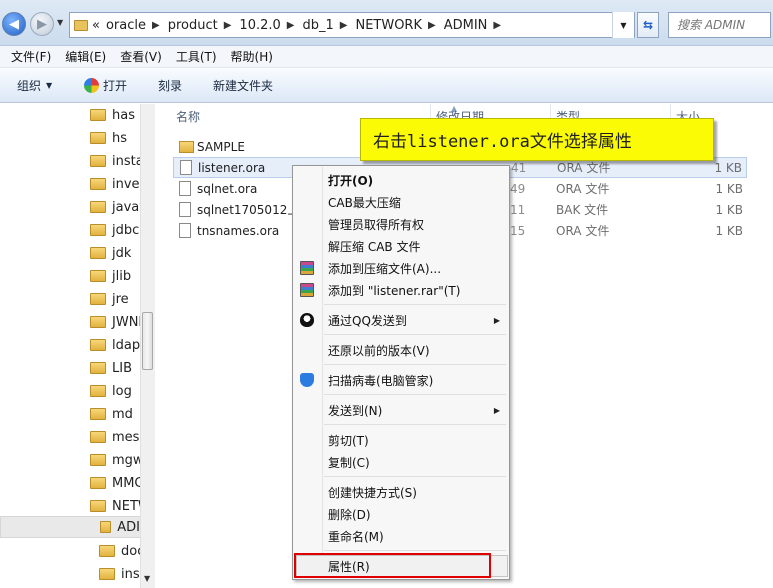 This screenshot has width=773, height=588. What do you see at coordinates (307, 290) in the screenshot?
I see `winrar-icon` at bounding box center [307, 290].